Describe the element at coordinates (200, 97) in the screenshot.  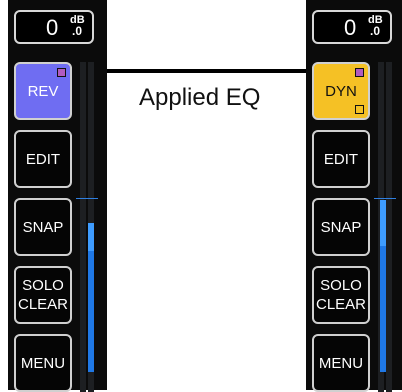
I see `annotation-label: Applied EQ` at that location.